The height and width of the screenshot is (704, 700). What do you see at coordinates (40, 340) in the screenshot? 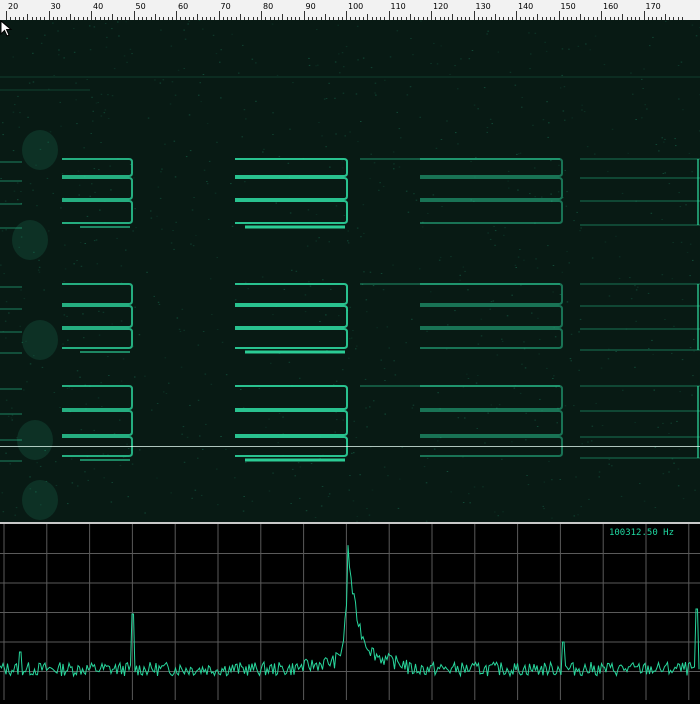
I see `noise-blob` at bounding box center [40, 340].